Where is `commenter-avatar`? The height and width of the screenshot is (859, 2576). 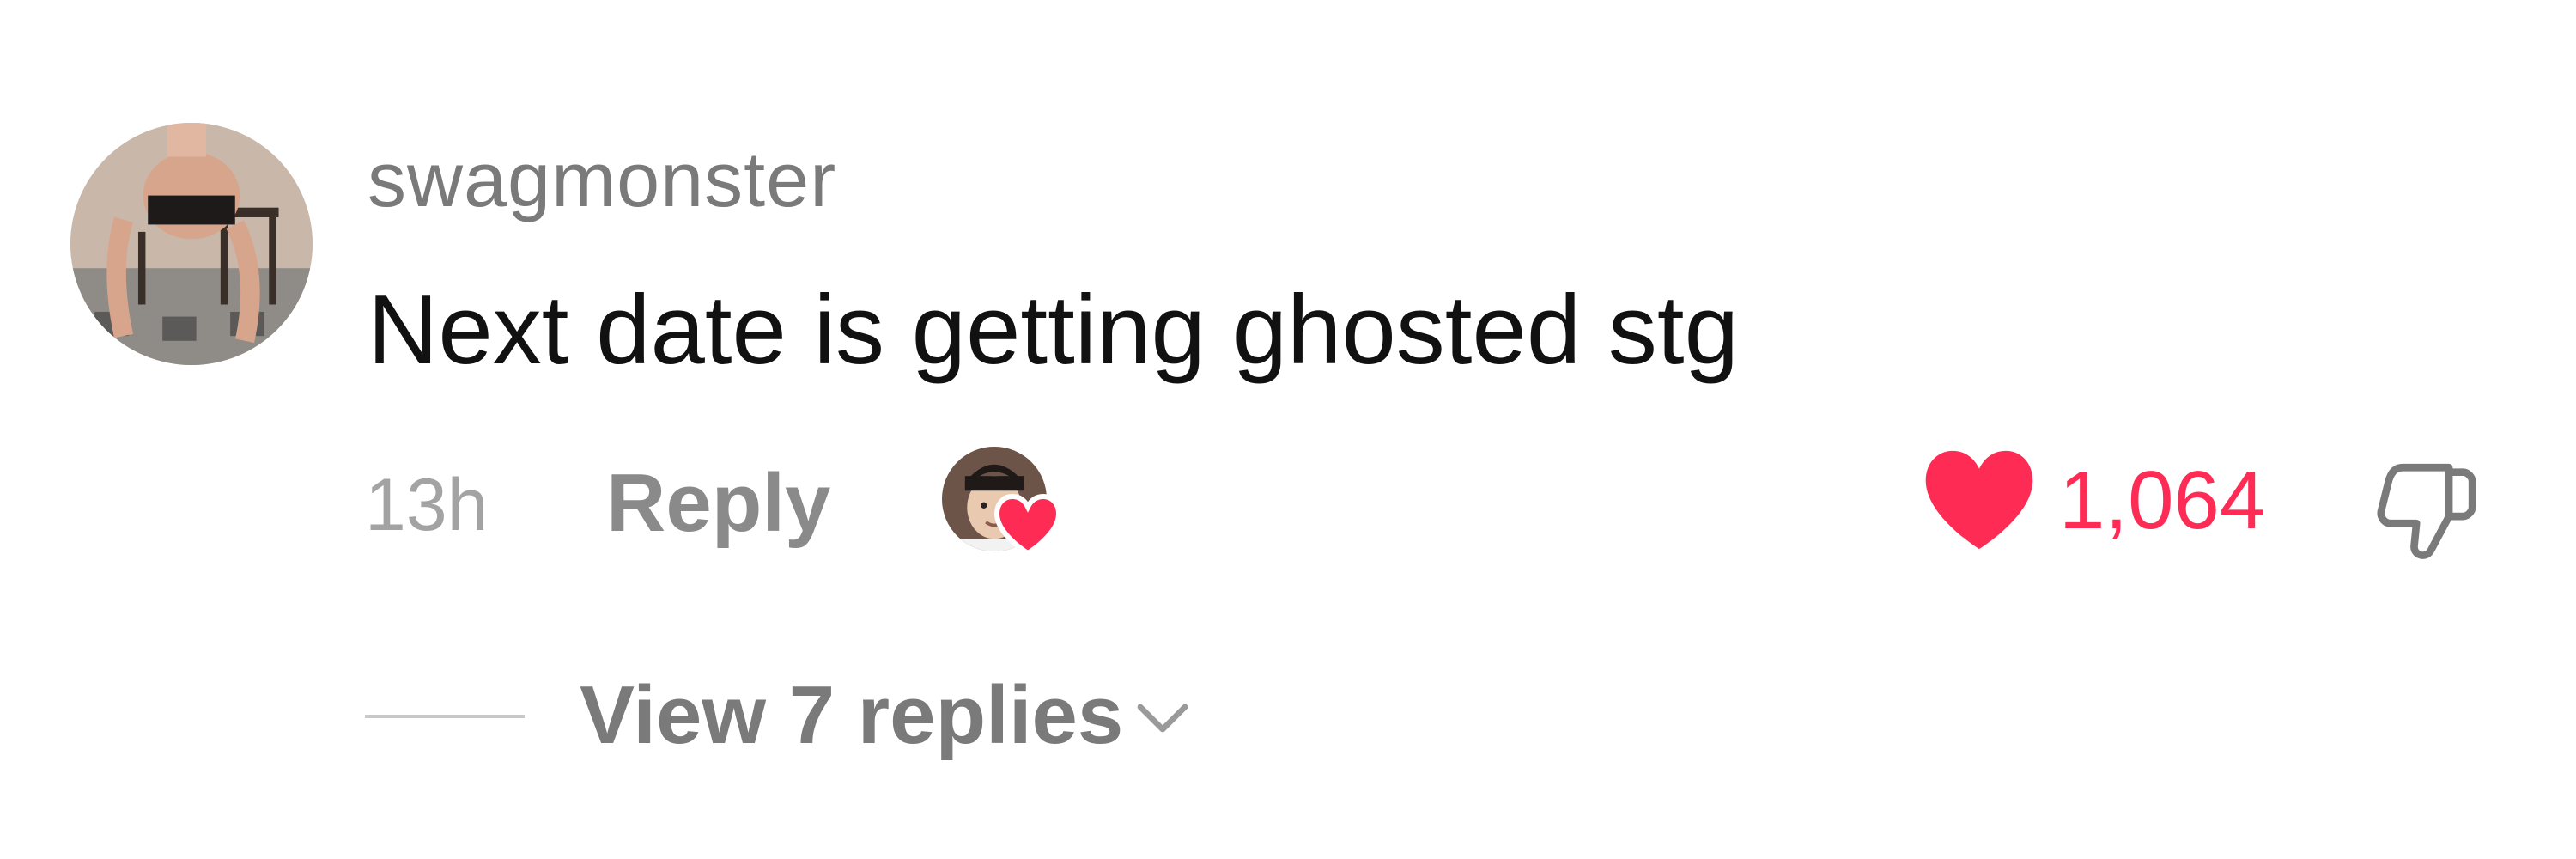
commenter-avatar is located at coordinates (191, 244).